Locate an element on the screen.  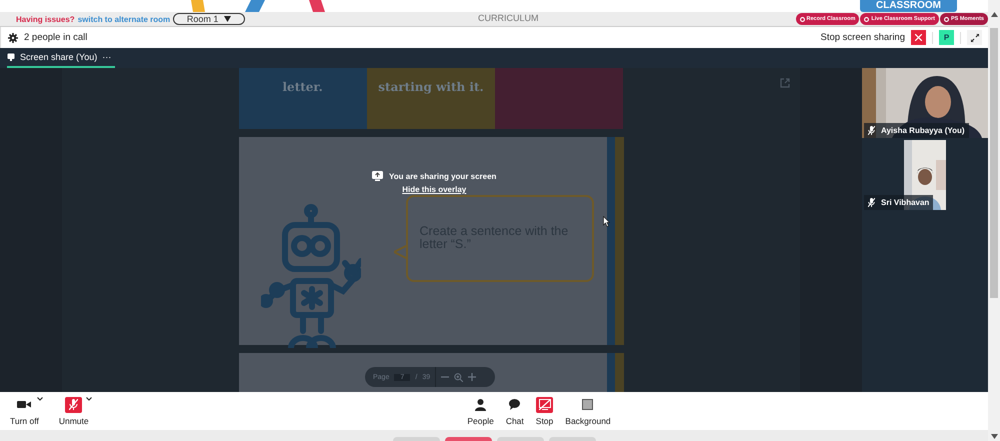
toolbar-button: Unmute is located at coordinates (73, 411).